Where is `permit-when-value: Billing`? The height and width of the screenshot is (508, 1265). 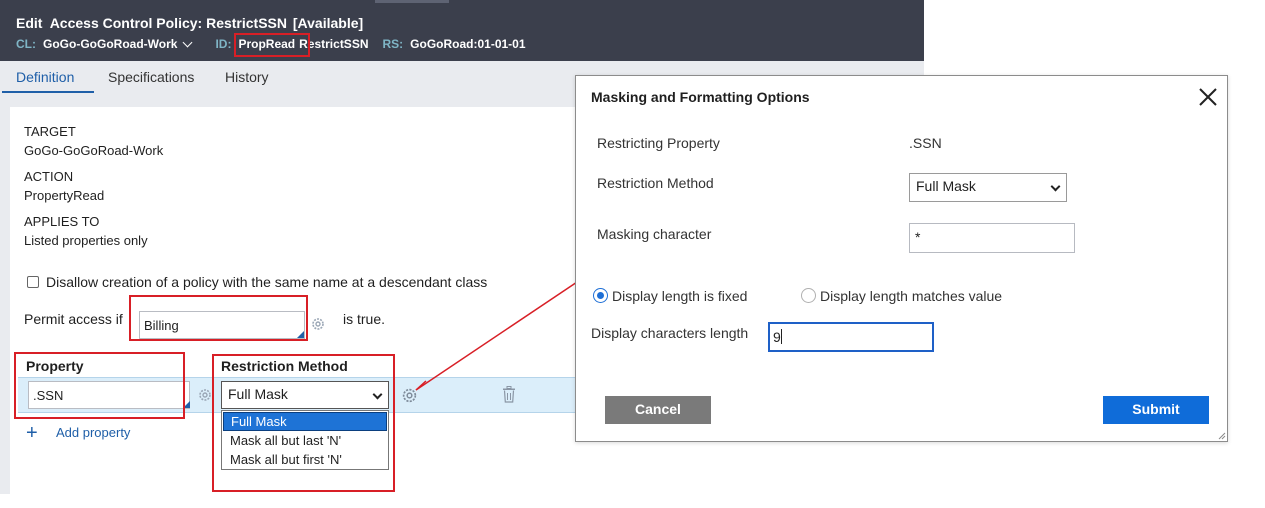 permit-when-value: Billing is located at coordinates (161, 325).